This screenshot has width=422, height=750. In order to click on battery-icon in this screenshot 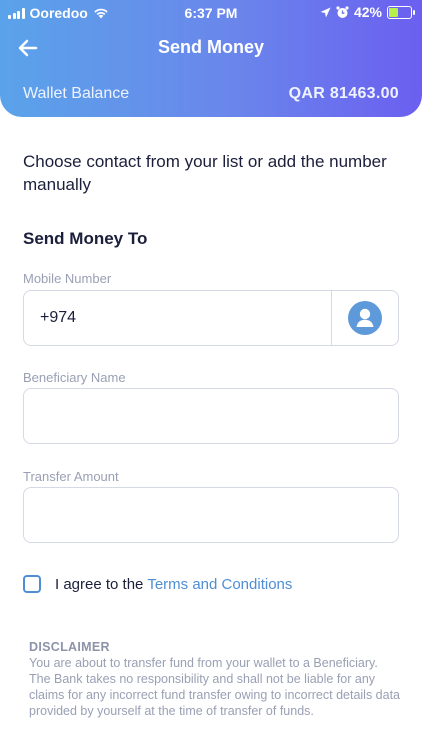, I will do `click(401, 12)`.